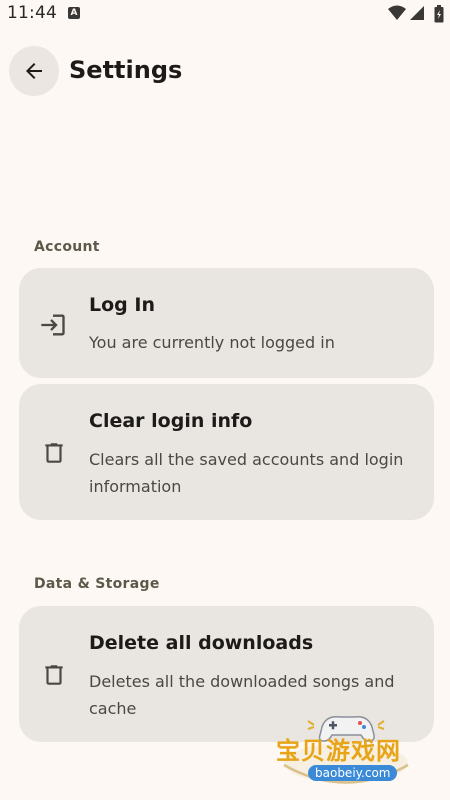  I want to click on signal-icon, so click(417, 13).